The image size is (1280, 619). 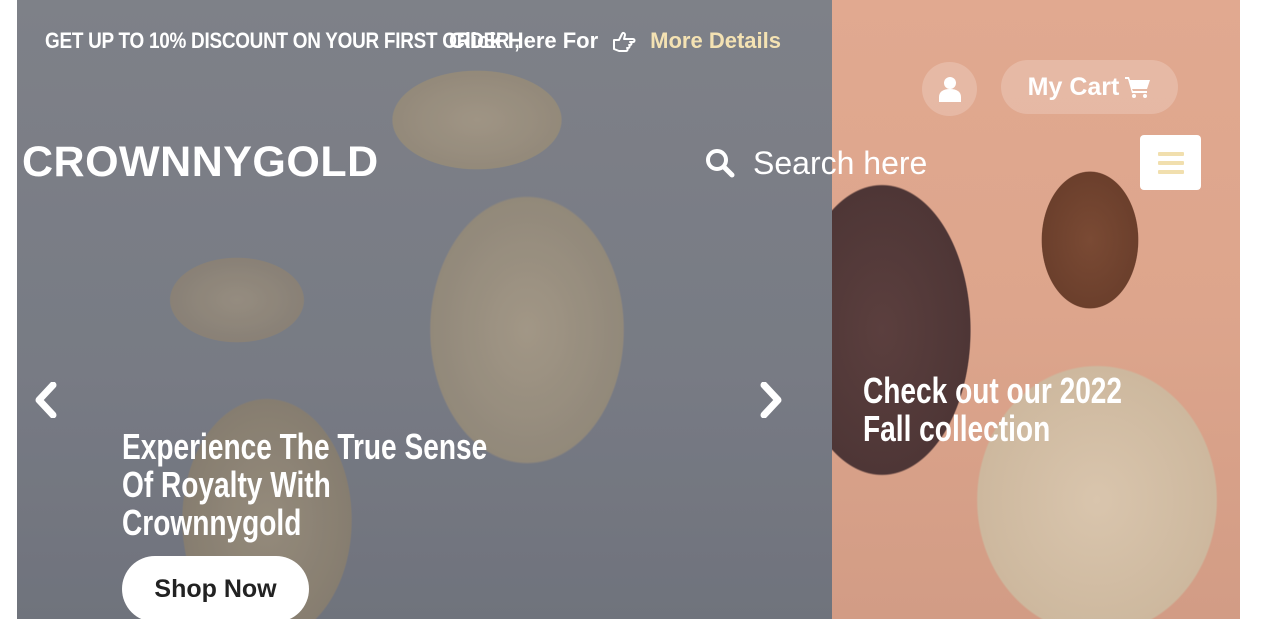 I want to click on more-details-link: More Details, so click(x=715, y=41).